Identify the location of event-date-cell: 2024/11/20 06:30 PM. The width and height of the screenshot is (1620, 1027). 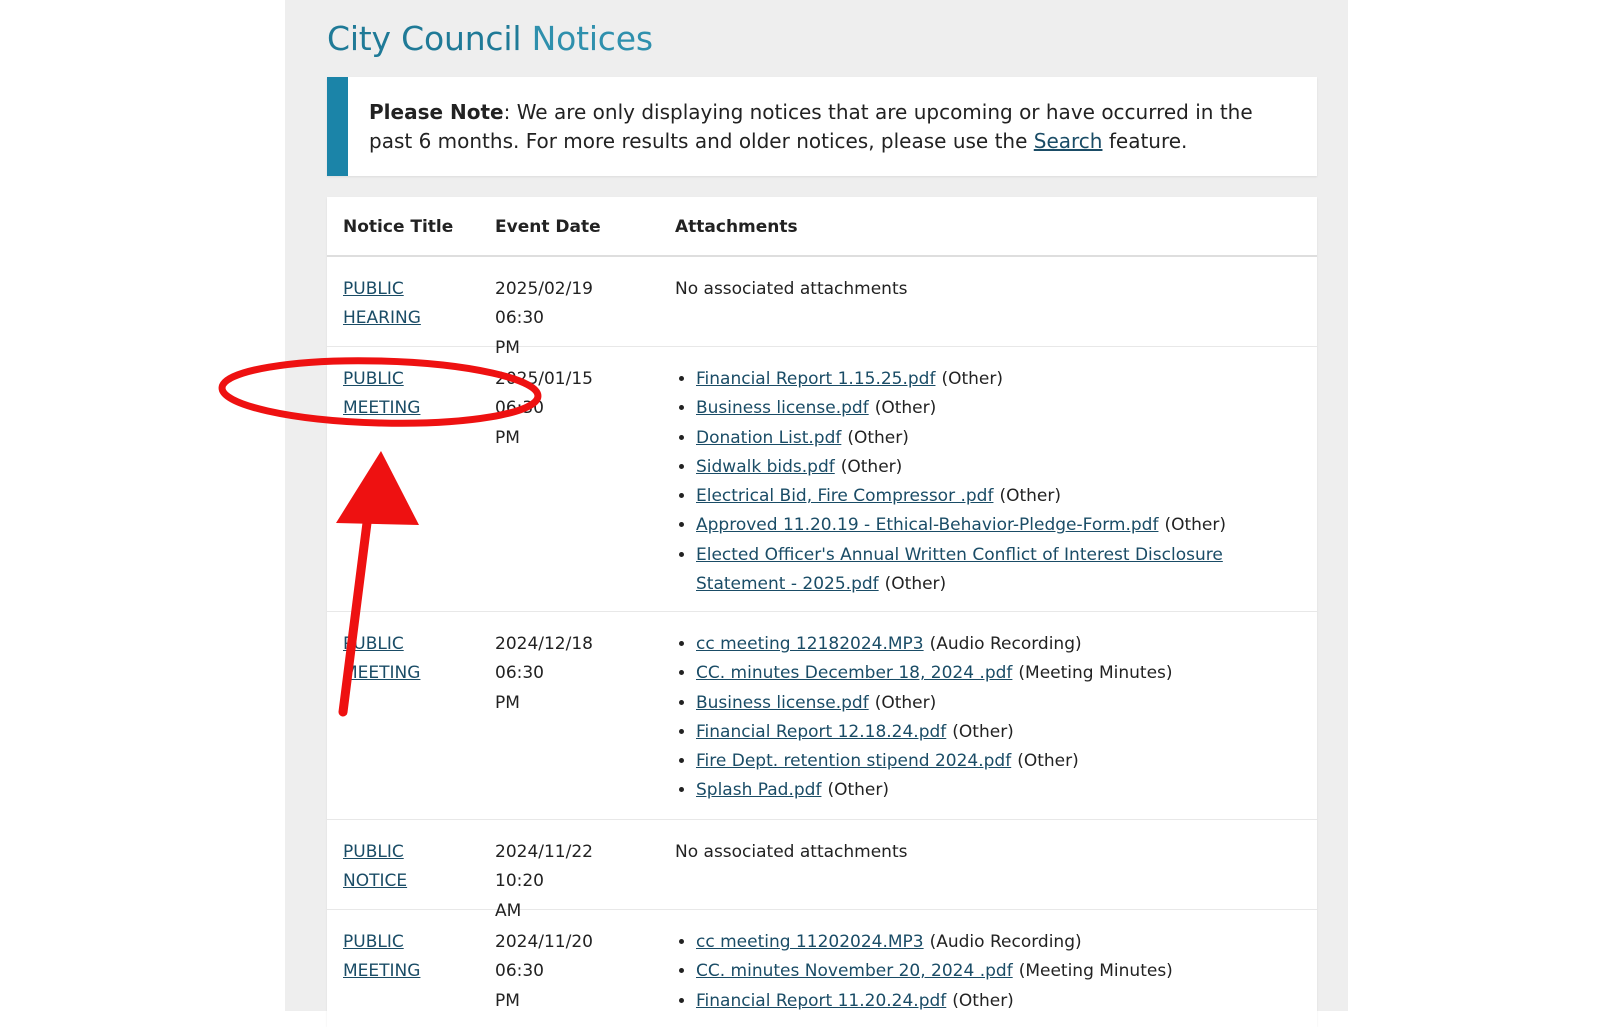
(544, 971).